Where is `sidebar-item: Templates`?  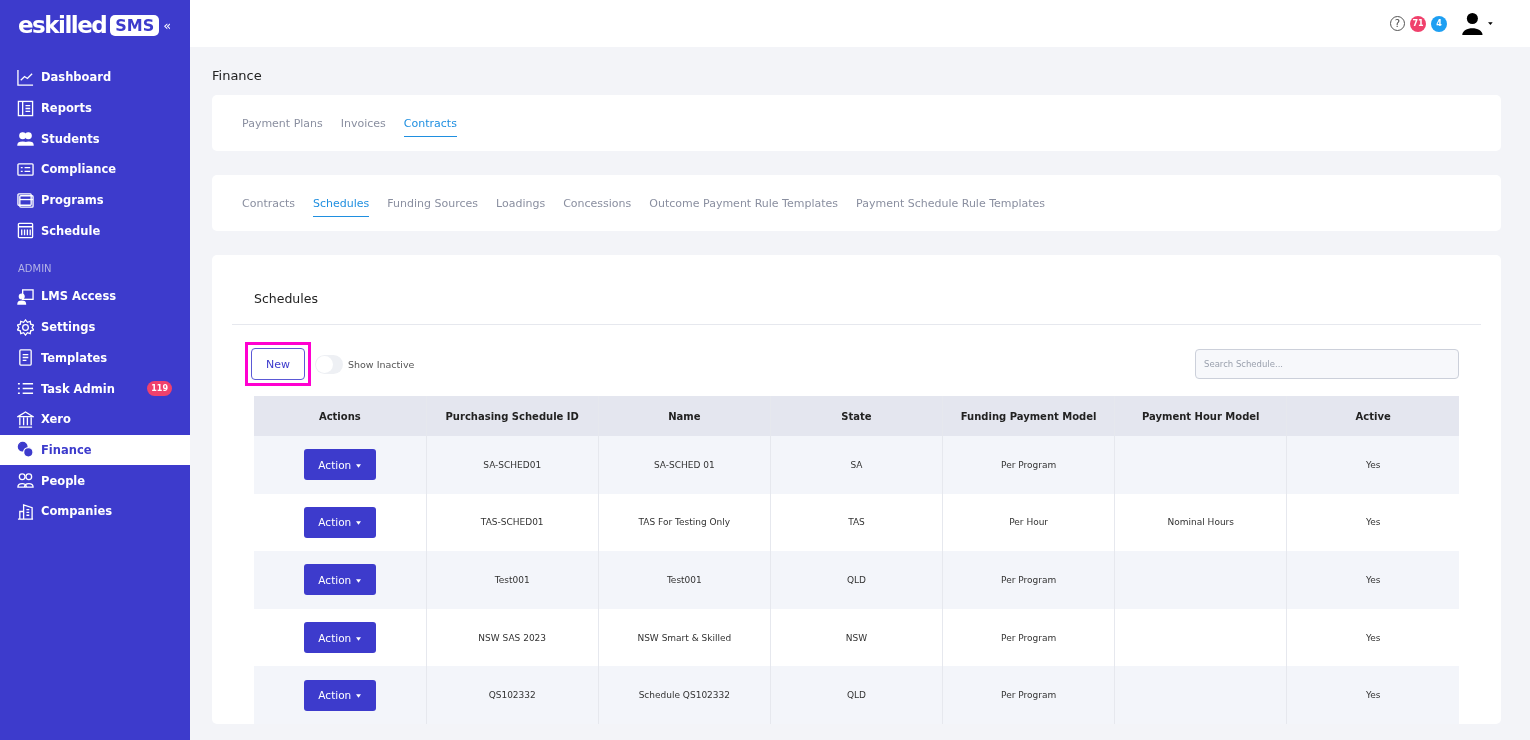 sidebar-item: Templates is located at coordinates (95, 358).